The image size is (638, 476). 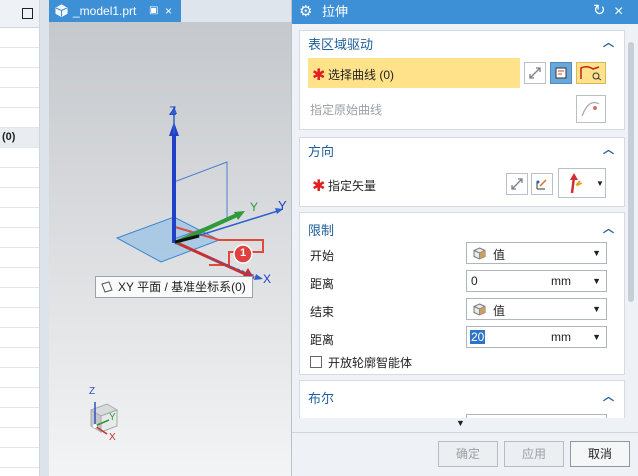 I want to click on specify-vector-label: 指定矢量, so click(x=352, y=186).